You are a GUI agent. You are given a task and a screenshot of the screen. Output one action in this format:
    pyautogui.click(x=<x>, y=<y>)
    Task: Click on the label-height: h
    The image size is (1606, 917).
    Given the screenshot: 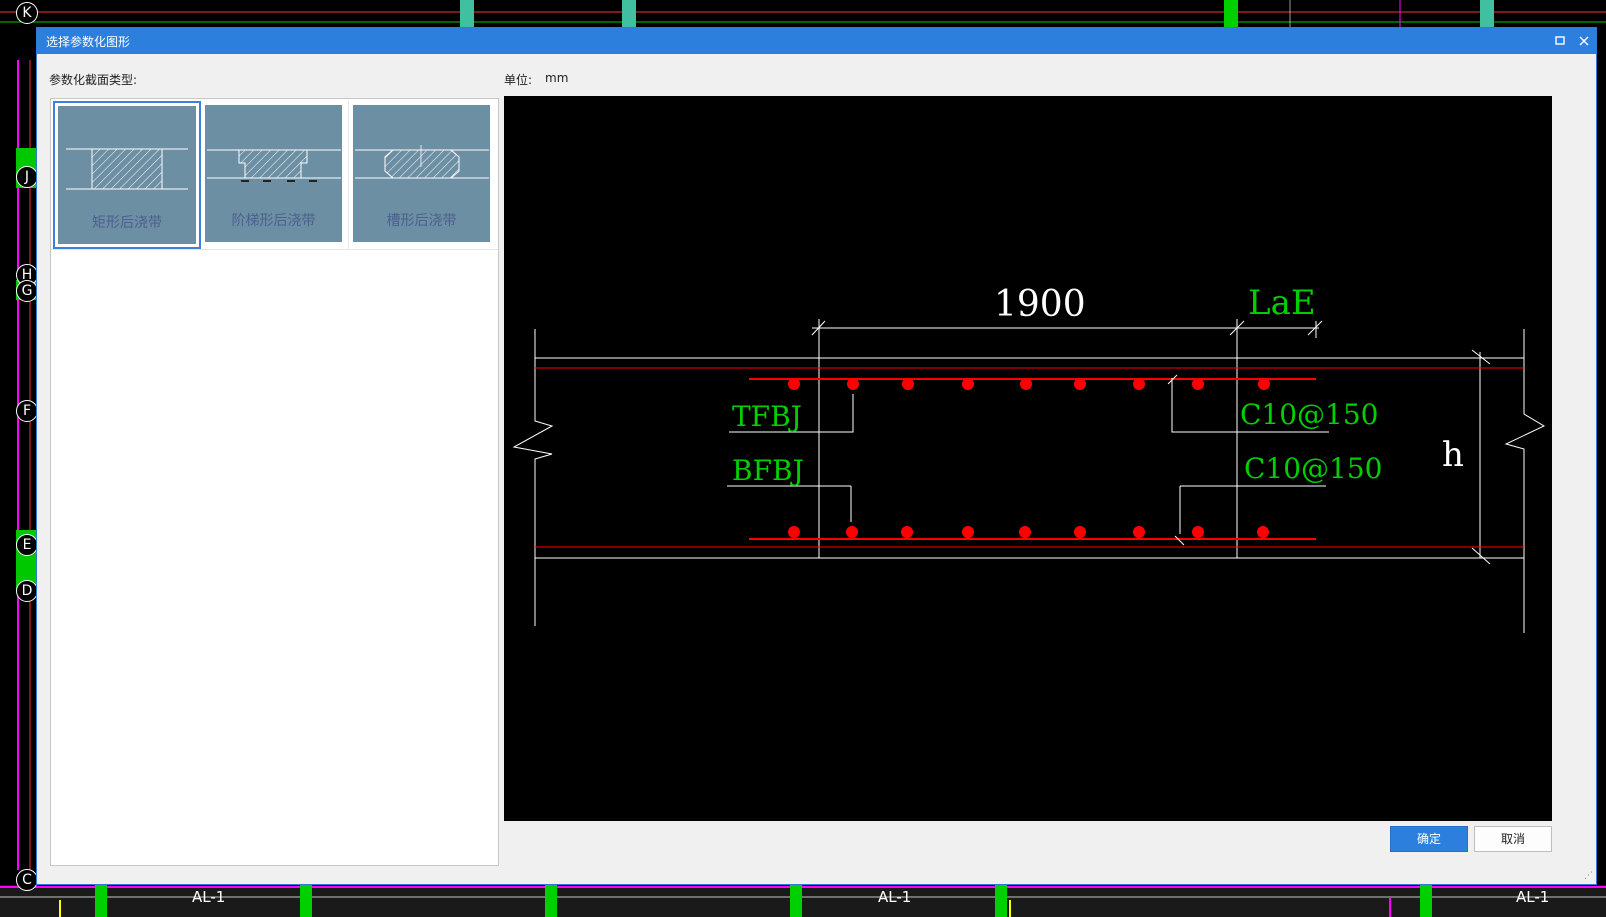 What is the action you would take?
    pyautogui.click(x=1453, y=455)
    